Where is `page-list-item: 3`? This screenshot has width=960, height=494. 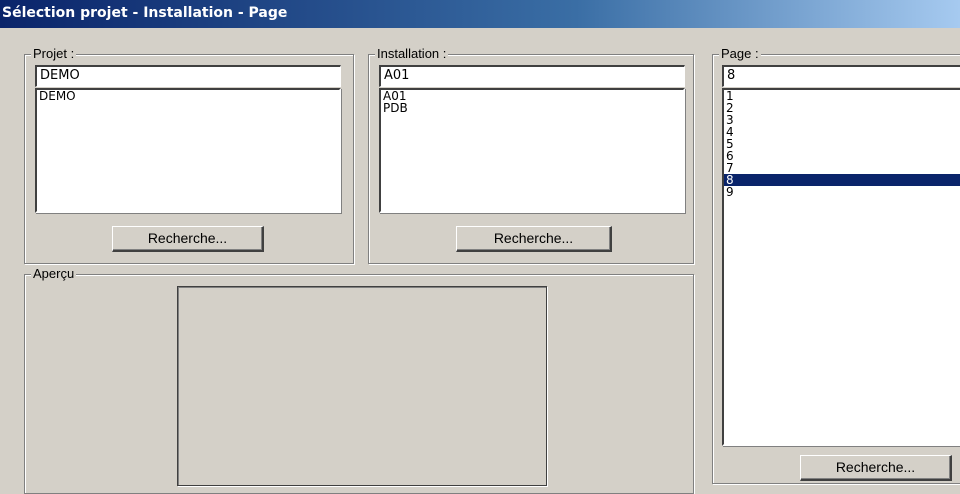 page-list-item: 3 is located at coordinates (842, 120).